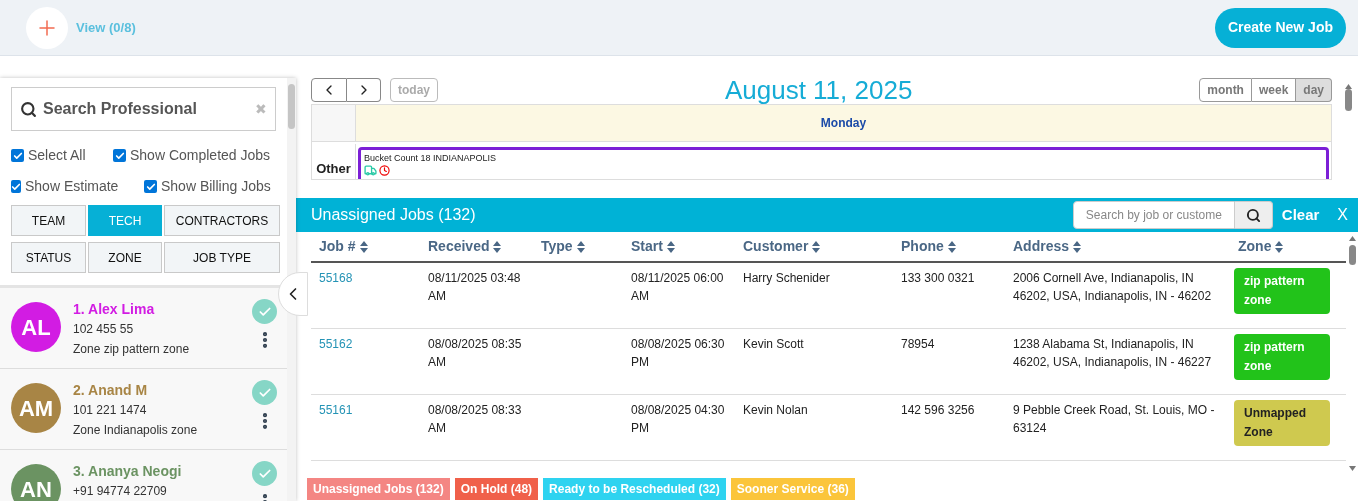  I want to click on next-button, so click(364, 90).